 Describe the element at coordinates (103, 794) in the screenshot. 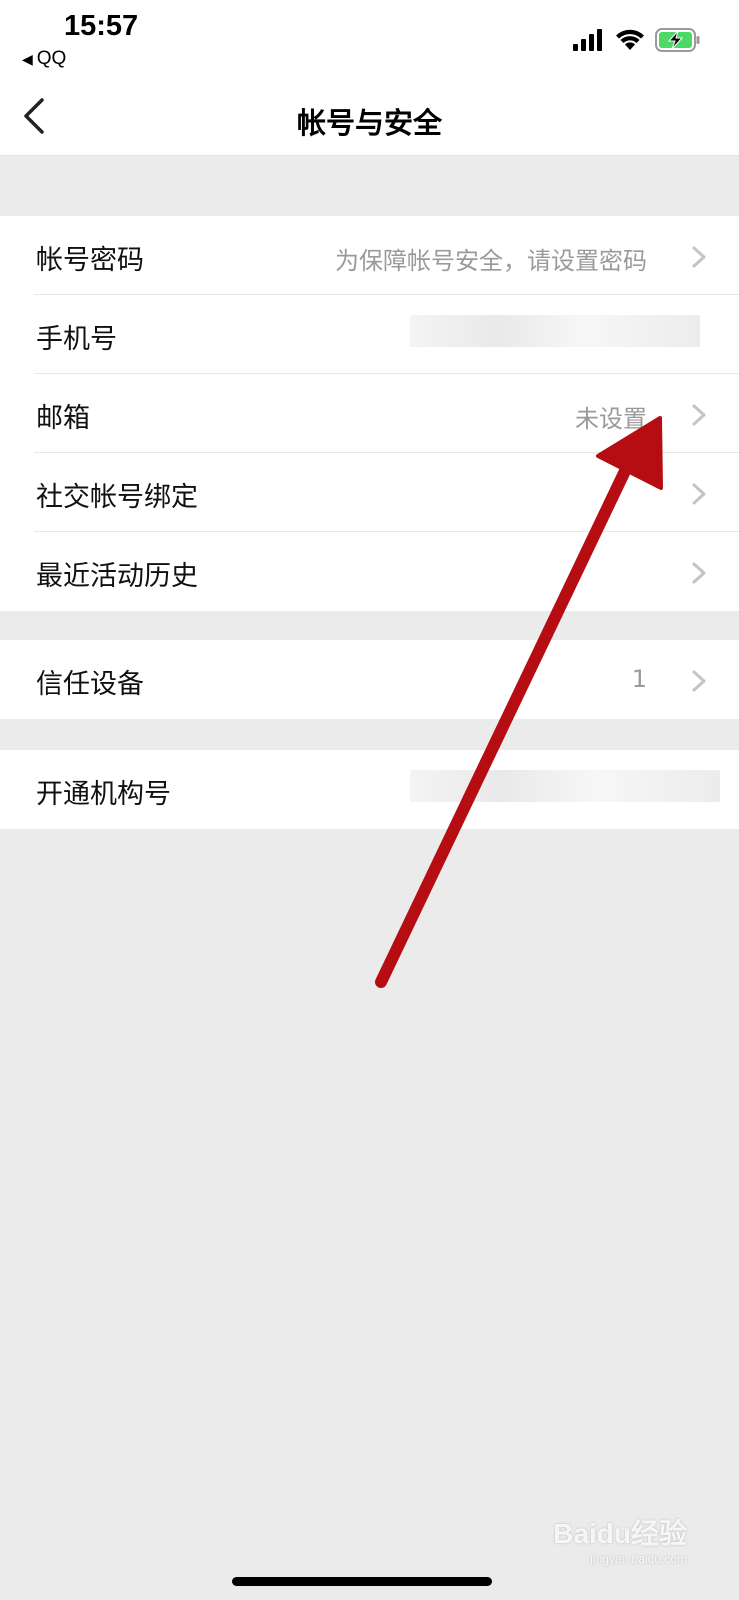

I see `row-label: 开通机构号` at that location.